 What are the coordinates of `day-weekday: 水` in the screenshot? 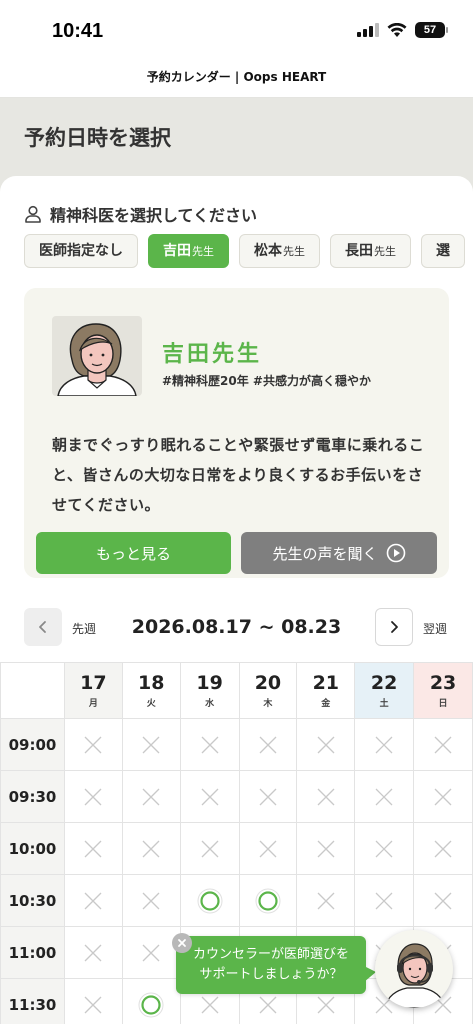 It's located at (210, 704).